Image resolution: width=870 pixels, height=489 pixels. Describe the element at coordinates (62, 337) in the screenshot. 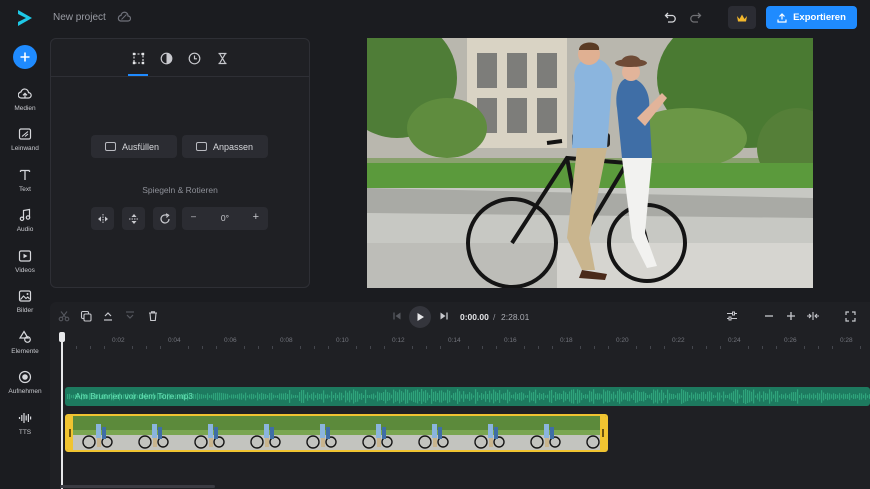

I see `playhead-handle` at that location.